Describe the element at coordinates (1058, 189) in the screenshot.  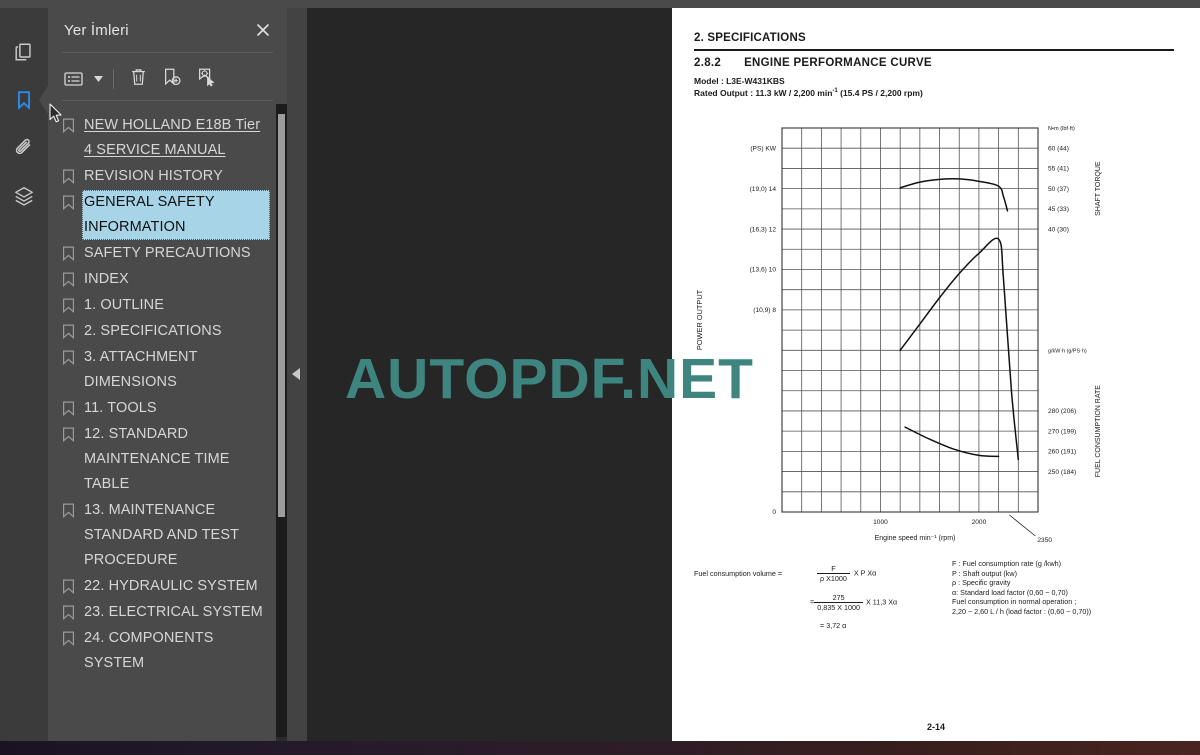
I see `svg-text: 50 (37)` at that location.